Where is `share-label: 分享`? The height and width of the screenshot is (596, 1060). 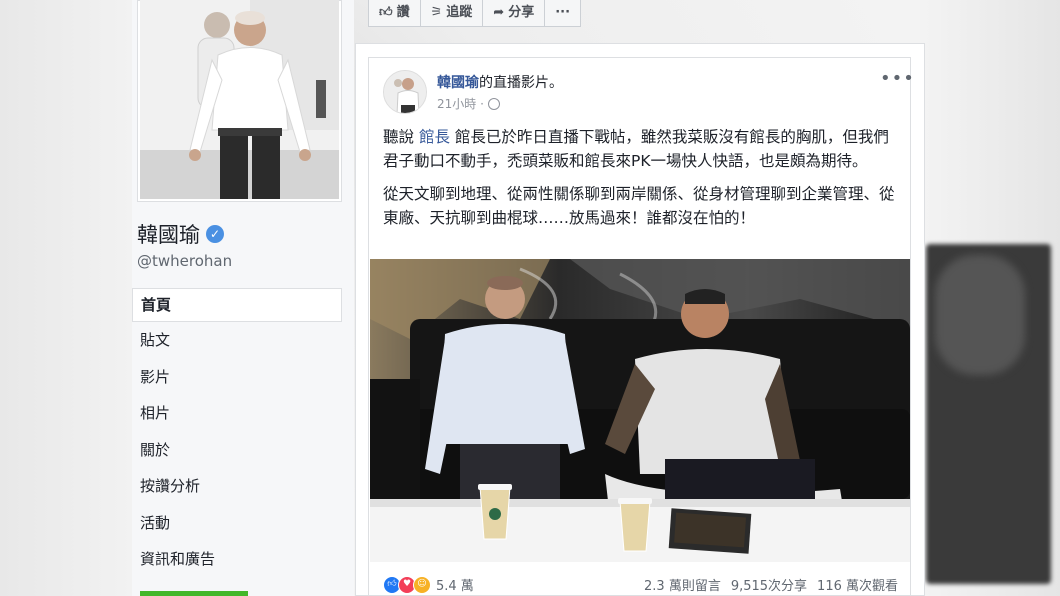 share-label: 分享 is located at coordinates (521, 12).